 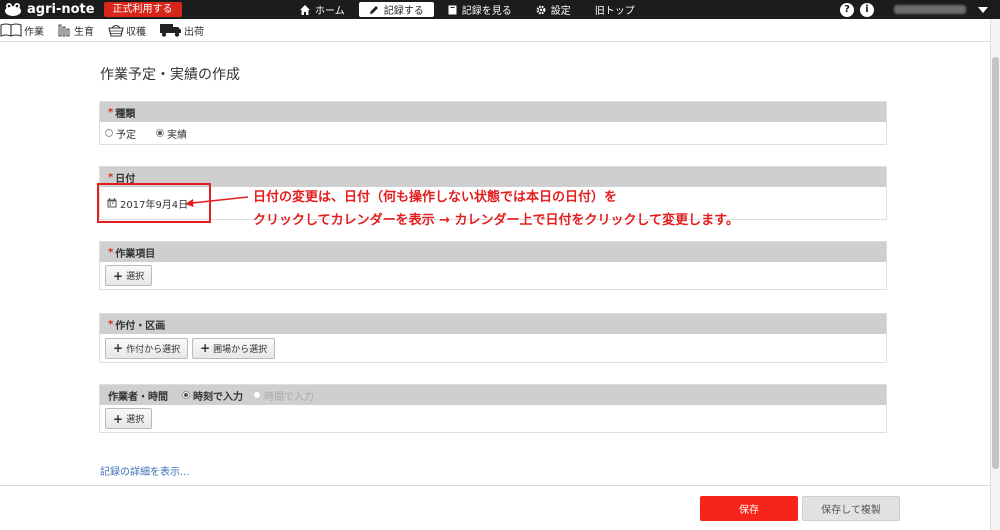 I want to click on section-label: 作付・区画, so click(x=140, y=326).